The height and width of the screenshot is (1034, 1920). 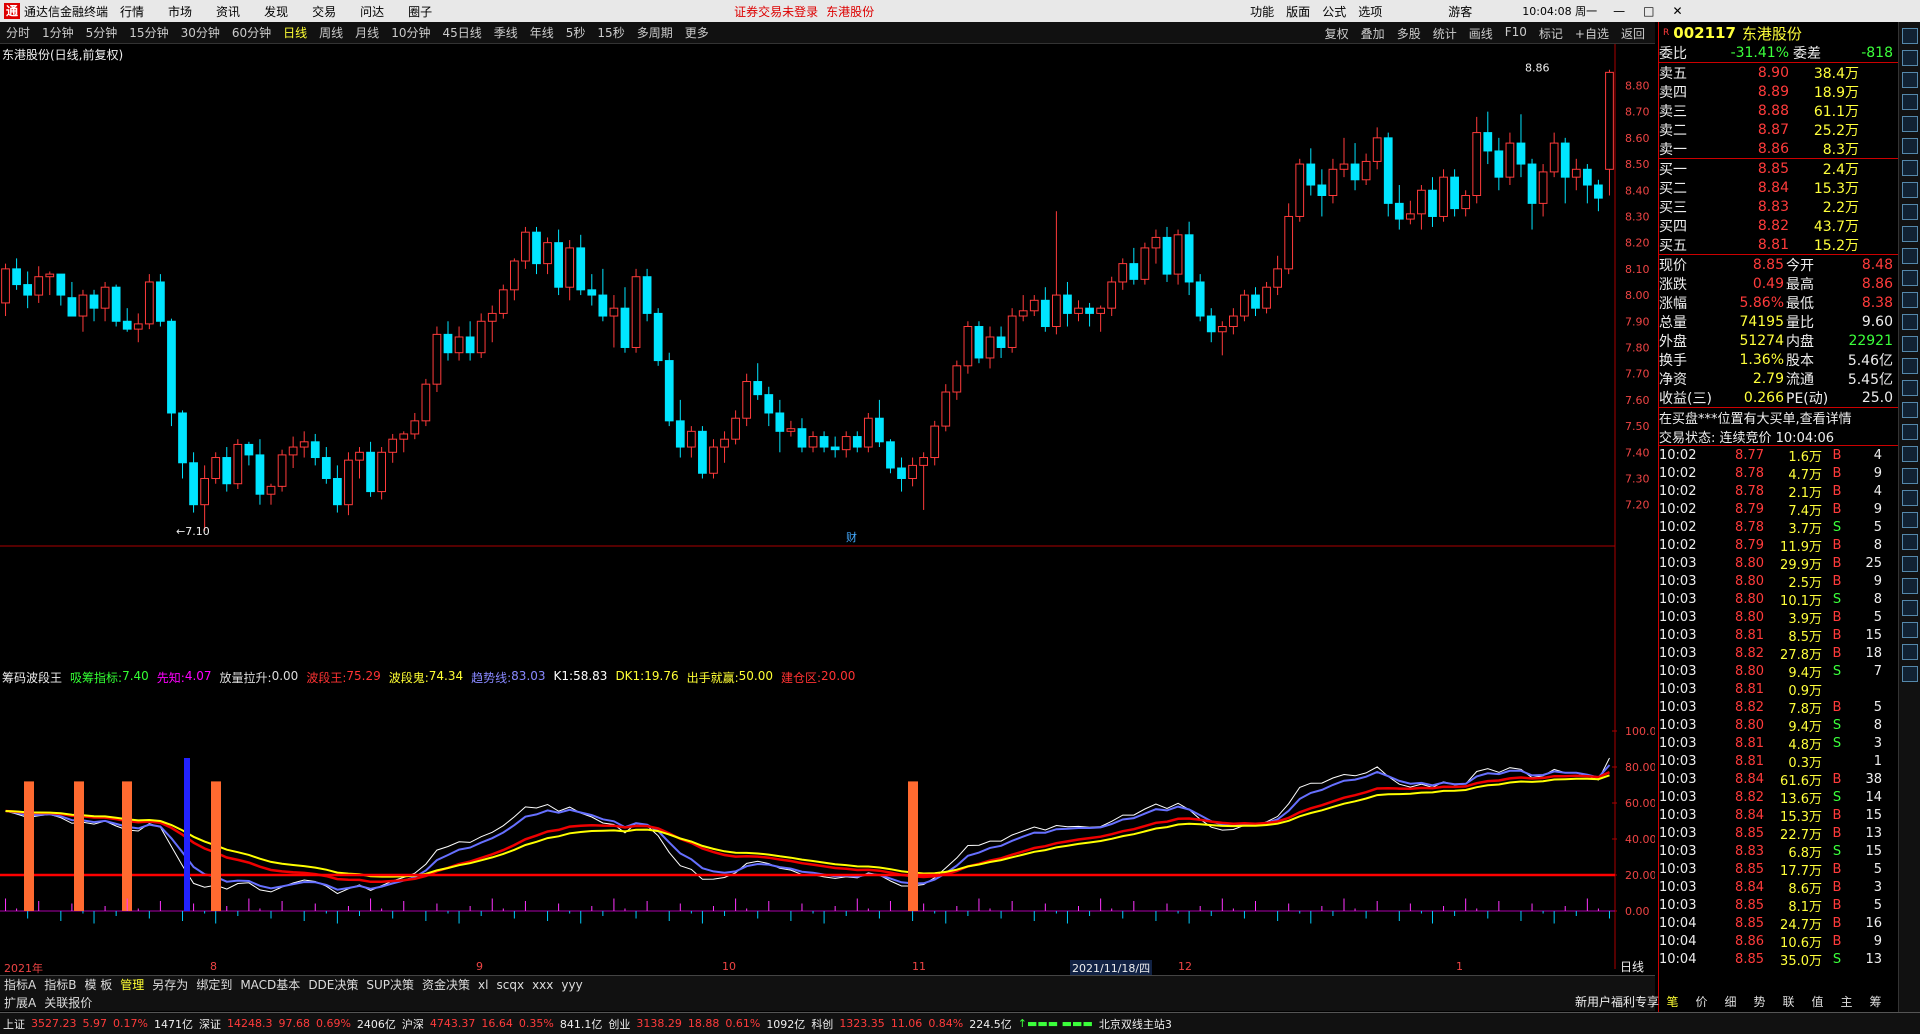 What do you see at coordinates (1759, 1002) in the screenshot?
I see `quote-tab: 势` at bounding box center [1759, 1002].